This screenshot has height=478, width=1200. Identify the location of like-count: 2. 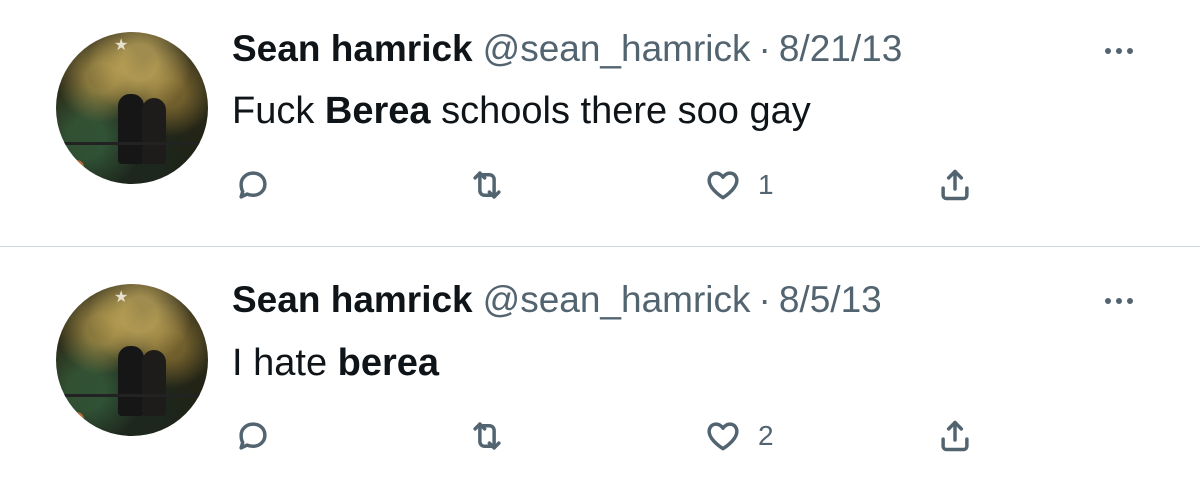
(766, 435).